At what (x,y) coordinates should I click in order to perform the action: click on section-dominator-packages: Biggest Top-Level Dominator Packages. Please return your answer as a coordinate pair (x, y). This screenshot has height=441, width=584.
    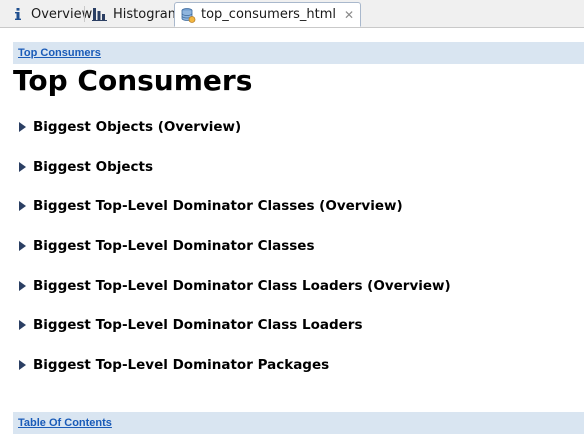
    Looking at the image, I should click on (173, 365).